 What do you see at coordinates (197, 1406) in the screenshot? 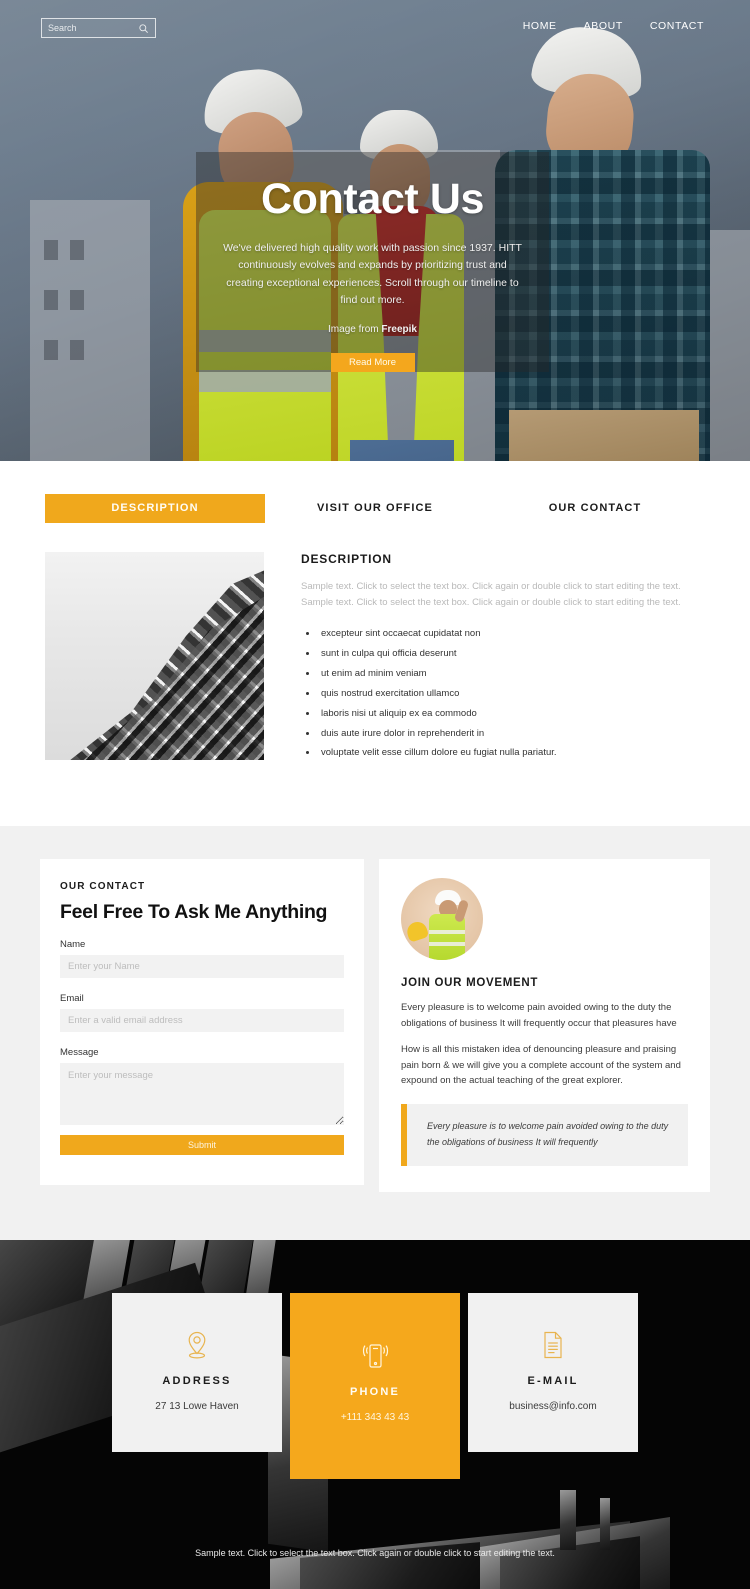
I see `info-card-value: 27 13 Lowe Haven` at bounding box center [197, 1406].